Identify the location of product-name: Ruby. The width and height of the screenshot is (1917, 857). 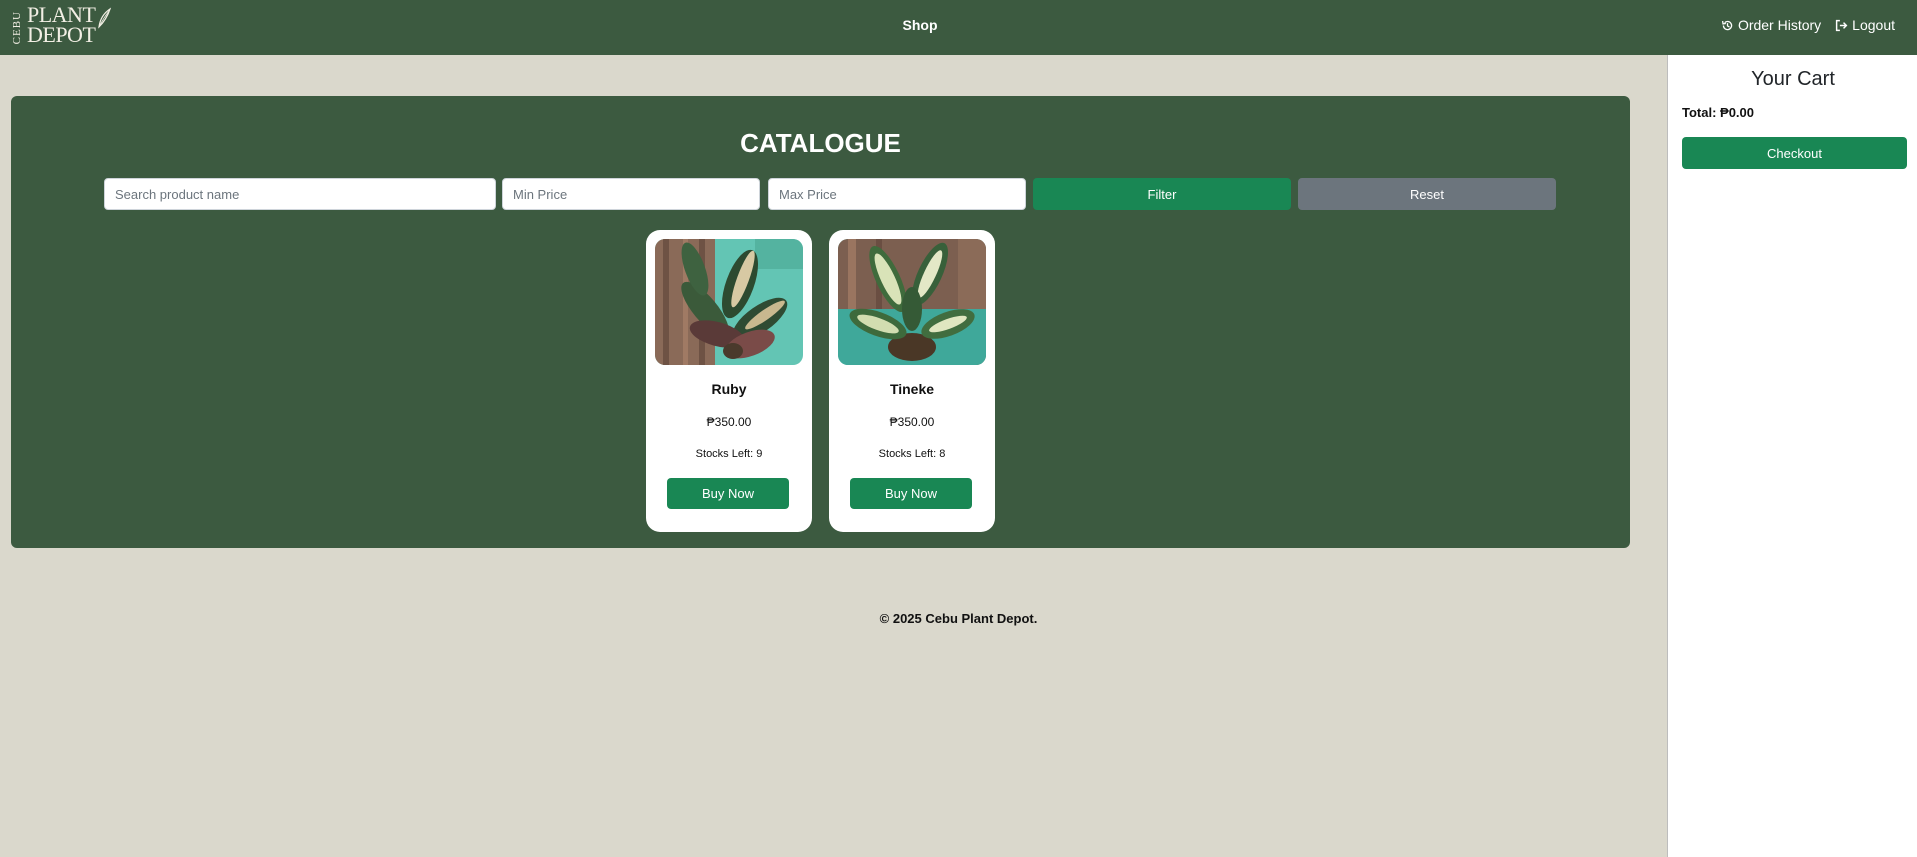
(729, 389).